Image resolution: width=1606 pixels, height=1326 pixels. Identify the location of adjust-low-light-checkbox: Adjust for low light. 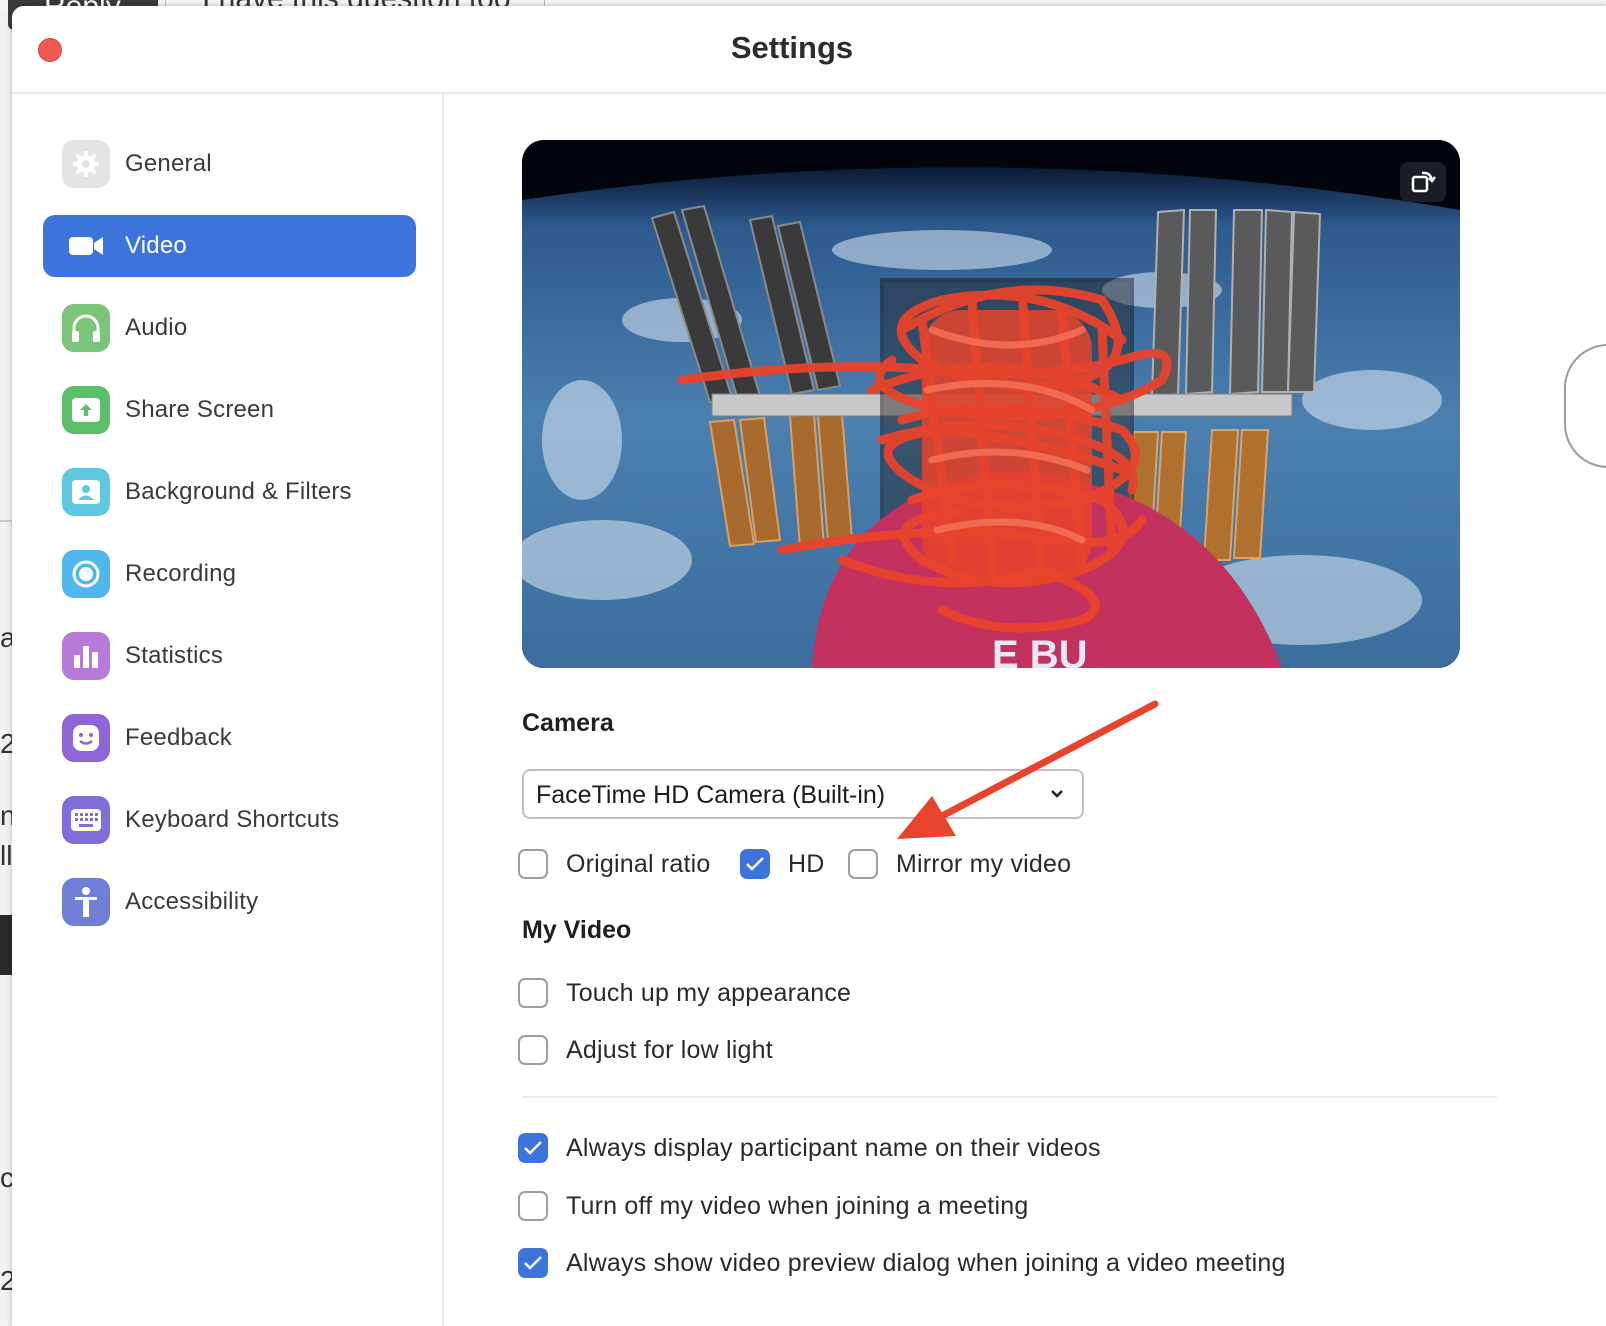
(645, 1050).